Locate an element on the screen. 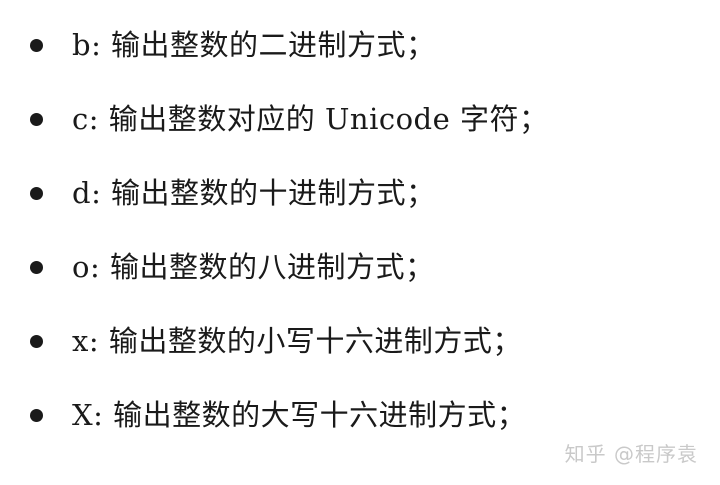 The height and width of the screenshot is (485, 720). list-item-b: b: 输出整数的二进制方式； is located at coordinates (233, 45).